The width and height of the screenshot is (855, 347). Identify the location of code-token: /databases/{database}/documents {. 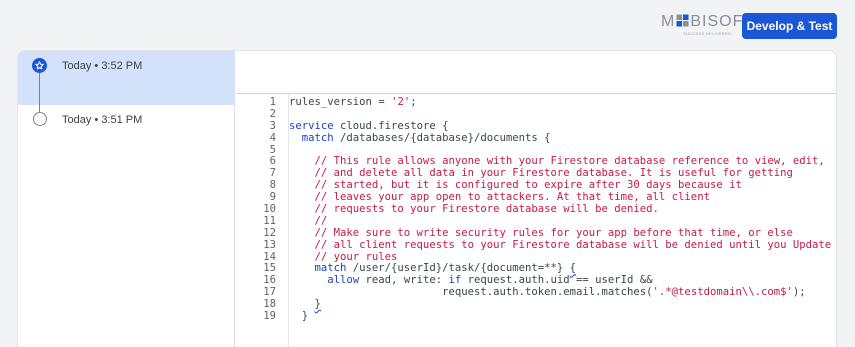
(442, 137).